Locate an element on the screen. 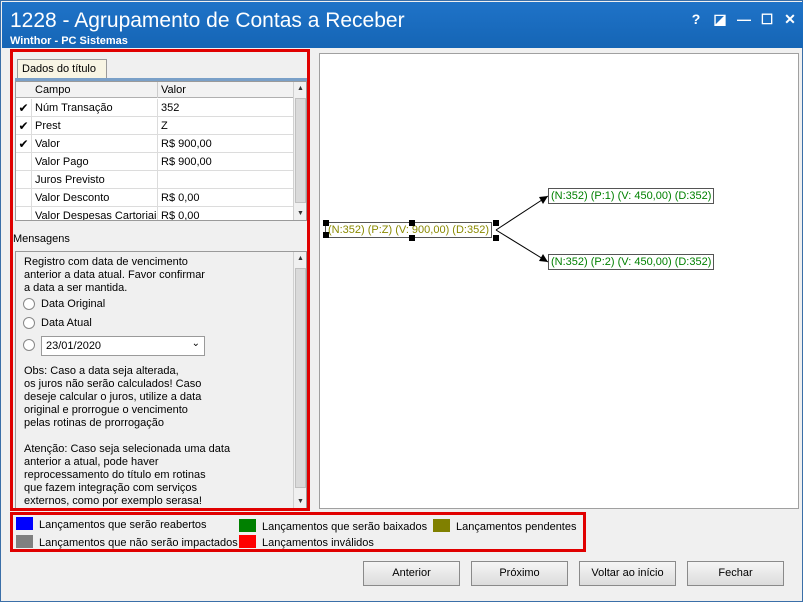 The height and width of the screenshot is (602, 803). diagram-lines is located at coordinates (522, 229).